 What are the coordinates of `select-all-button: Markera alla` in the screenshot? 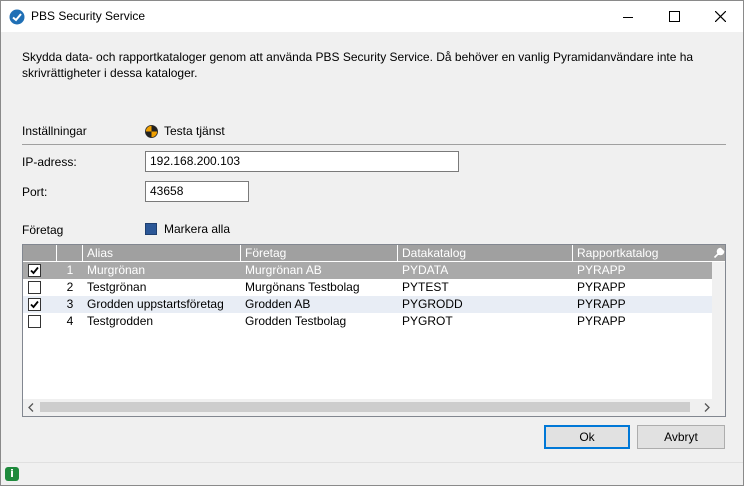 It's located at (187, 229).